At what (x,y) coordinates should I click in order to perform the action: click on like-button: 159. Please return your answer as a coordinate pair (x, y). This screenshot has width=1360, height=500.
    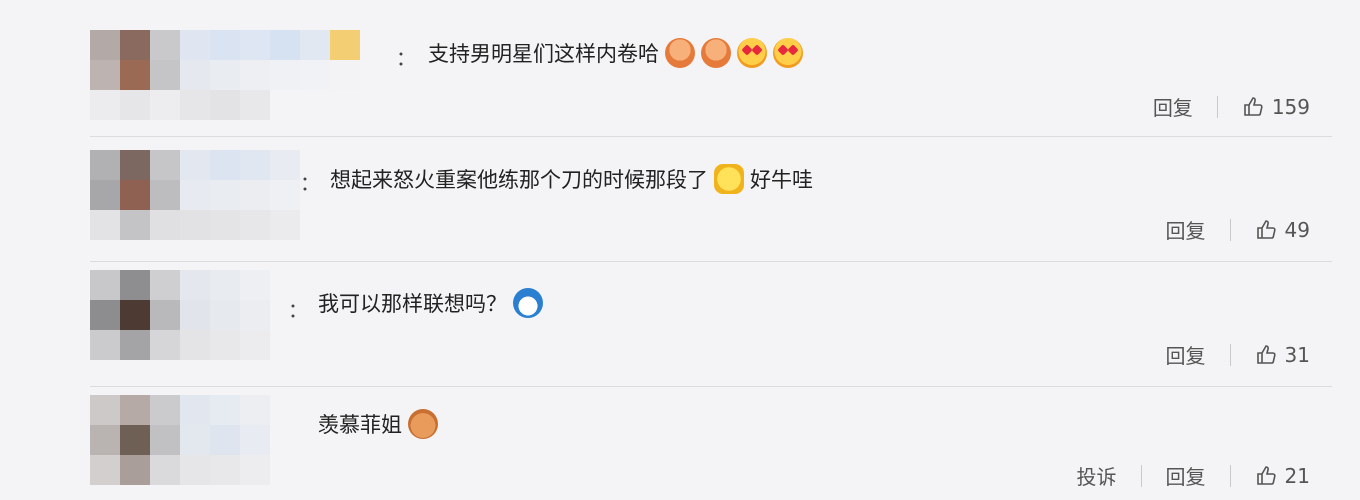
    Looking at the image, I should click on (1276, 107).